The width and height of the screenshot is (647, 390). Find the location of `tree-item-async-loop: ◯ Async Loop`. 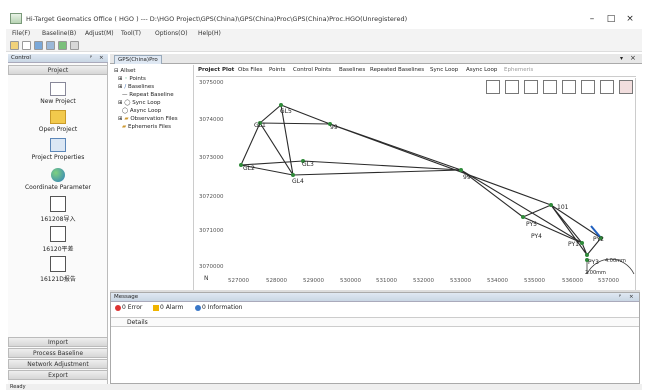

tree-item-async-loop: ◯ Async Loop is located at coordinates (141, 111).